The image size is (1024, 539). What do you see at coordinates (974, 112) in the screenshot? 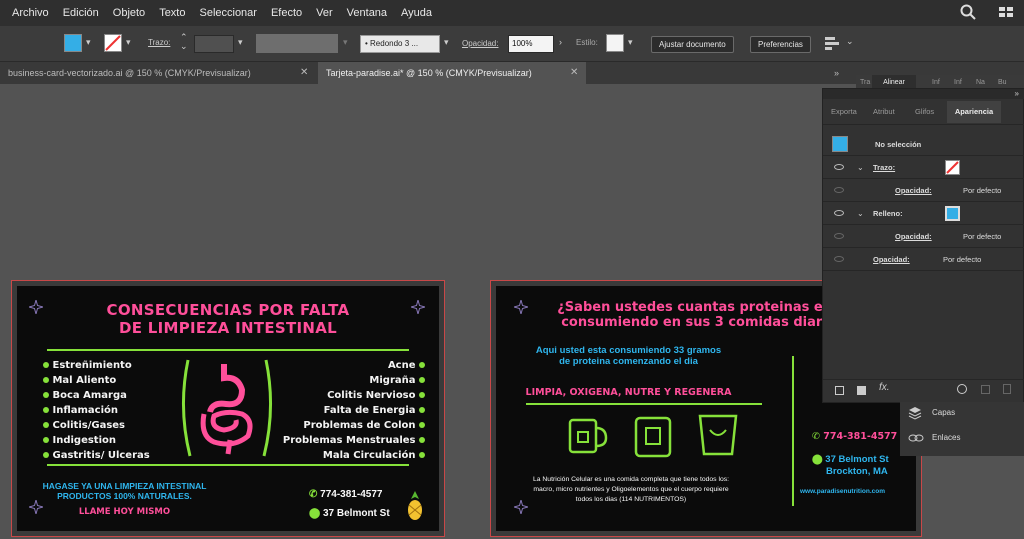
I see `panel-tab-appearance: Apariencia` at bounding box center [974, 112].